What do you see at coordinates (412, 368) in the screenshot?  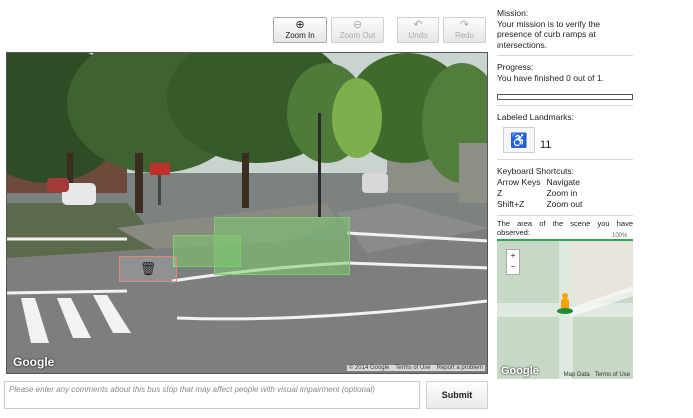 I see `pano-terms-link: Terms of Use` at bounding box center [412, 368].